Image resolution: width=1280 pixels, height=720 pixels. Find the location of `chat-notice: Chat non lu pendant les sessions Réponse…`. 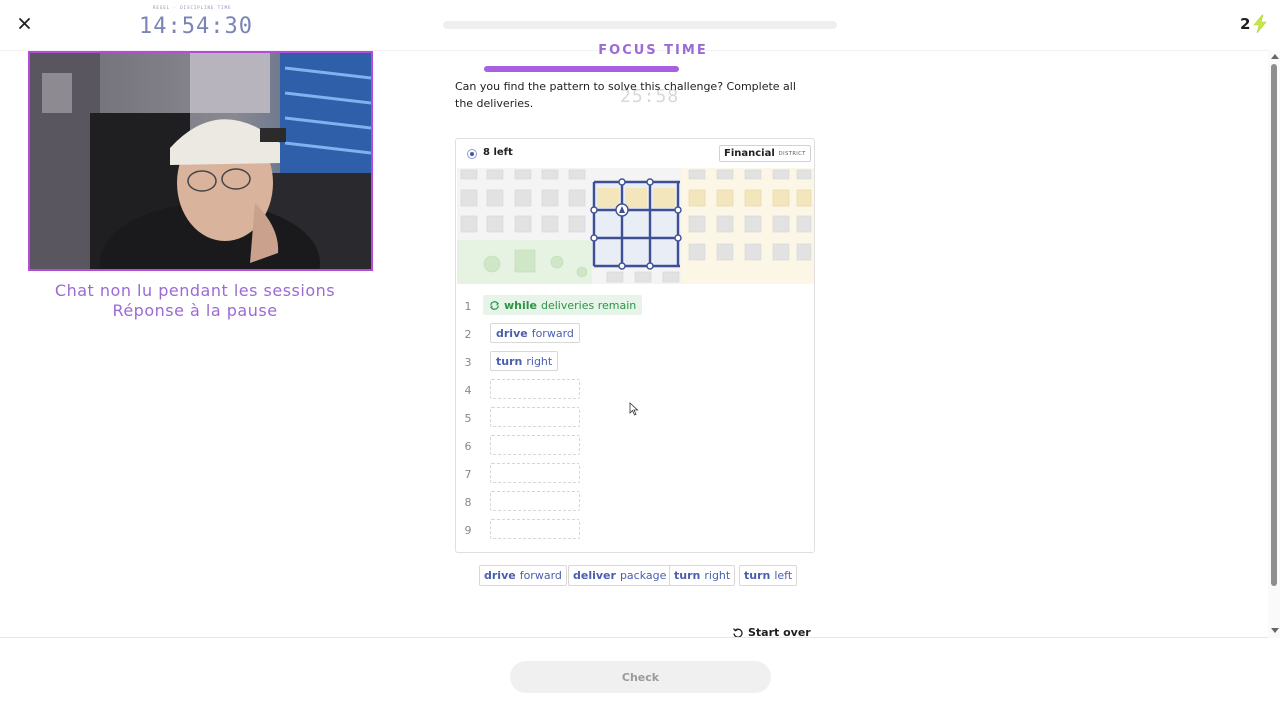

chat-notice: Chat non lu pendant les sessions Réponse… is located at coordinates (195, 301).